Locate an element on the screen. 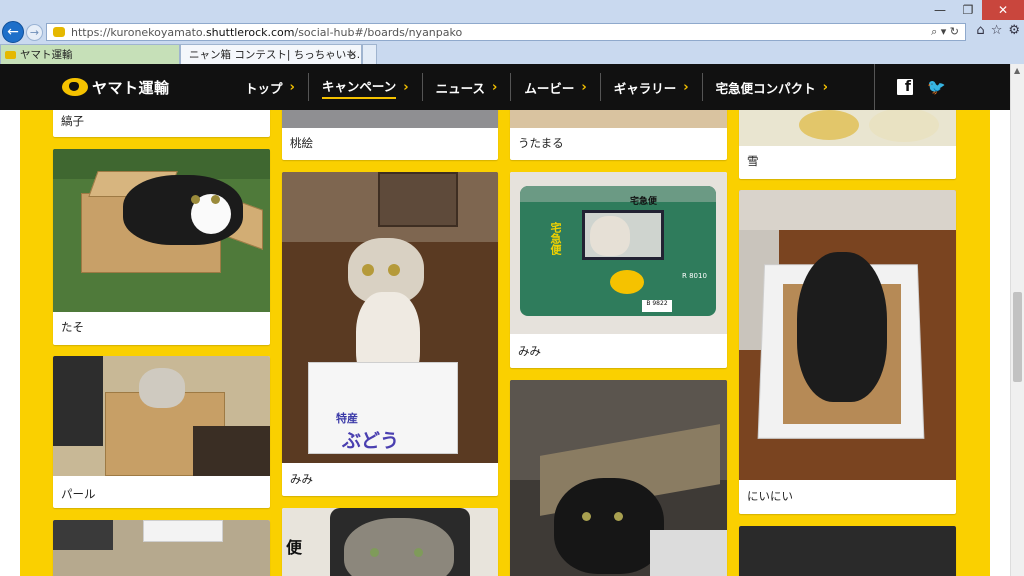 Image resolution: width=1024 pixels, height=576 pixels. forward-button: → is located at coordinates (34, 32).